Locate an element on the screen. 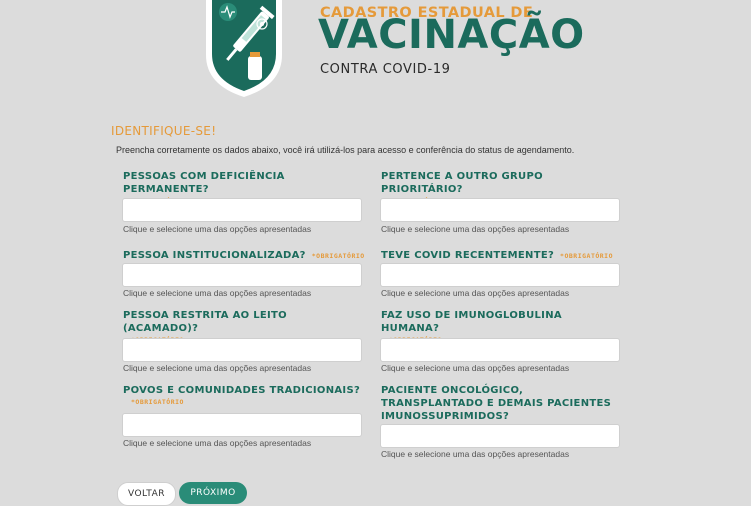  select-covid-recente is located at coordinates (500, 275).